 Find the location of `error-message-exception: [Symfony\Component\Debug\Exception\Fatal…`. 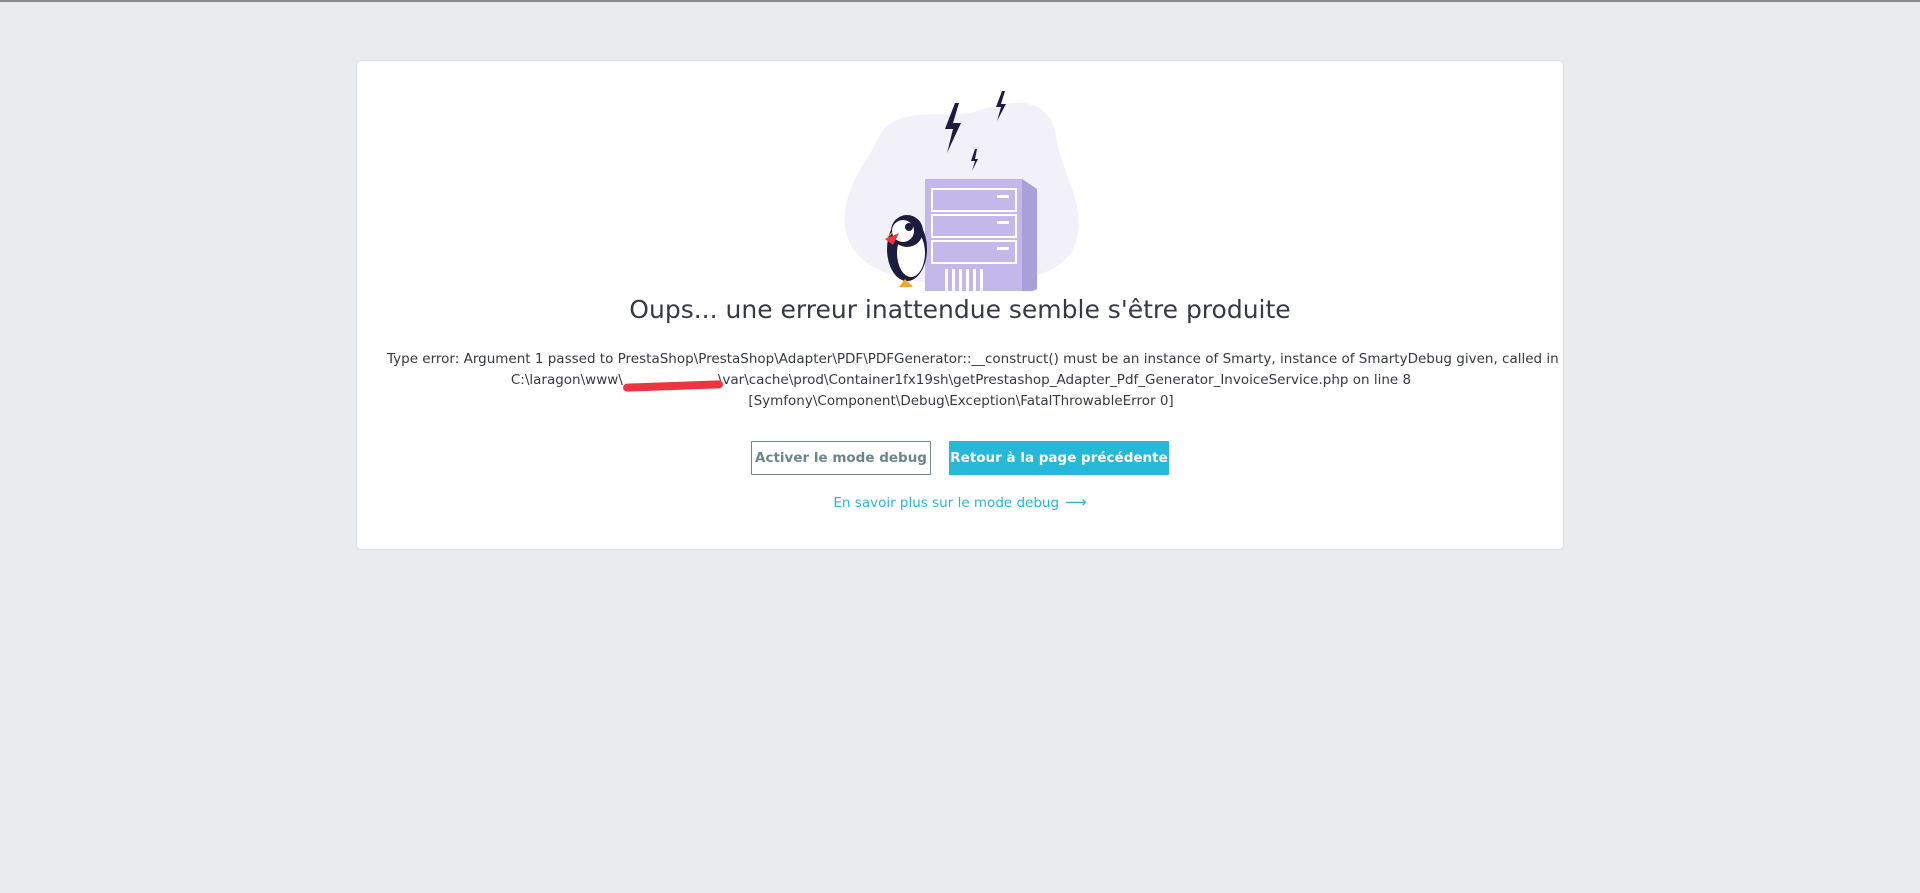

error-message-exception: [Symfony\Component\Debug\Exception\Fatal… is located at coordinates (961, 401).